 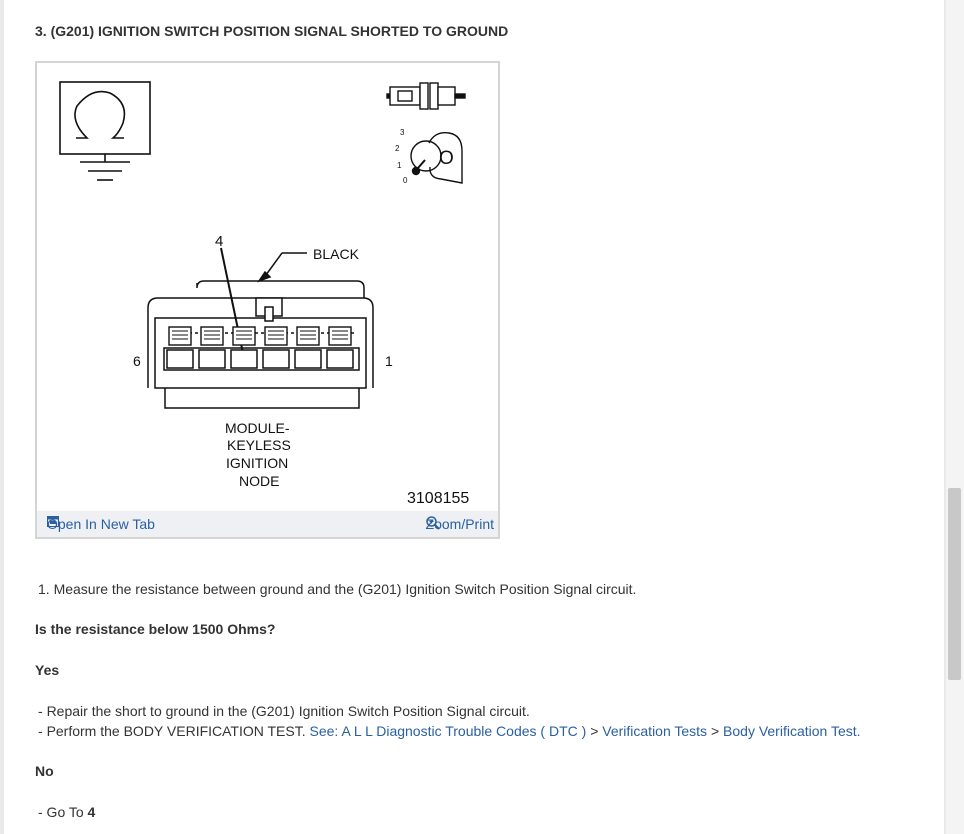 I want to click on open-new-tab-link: Open In New Tab, so click(x=101, y=524).